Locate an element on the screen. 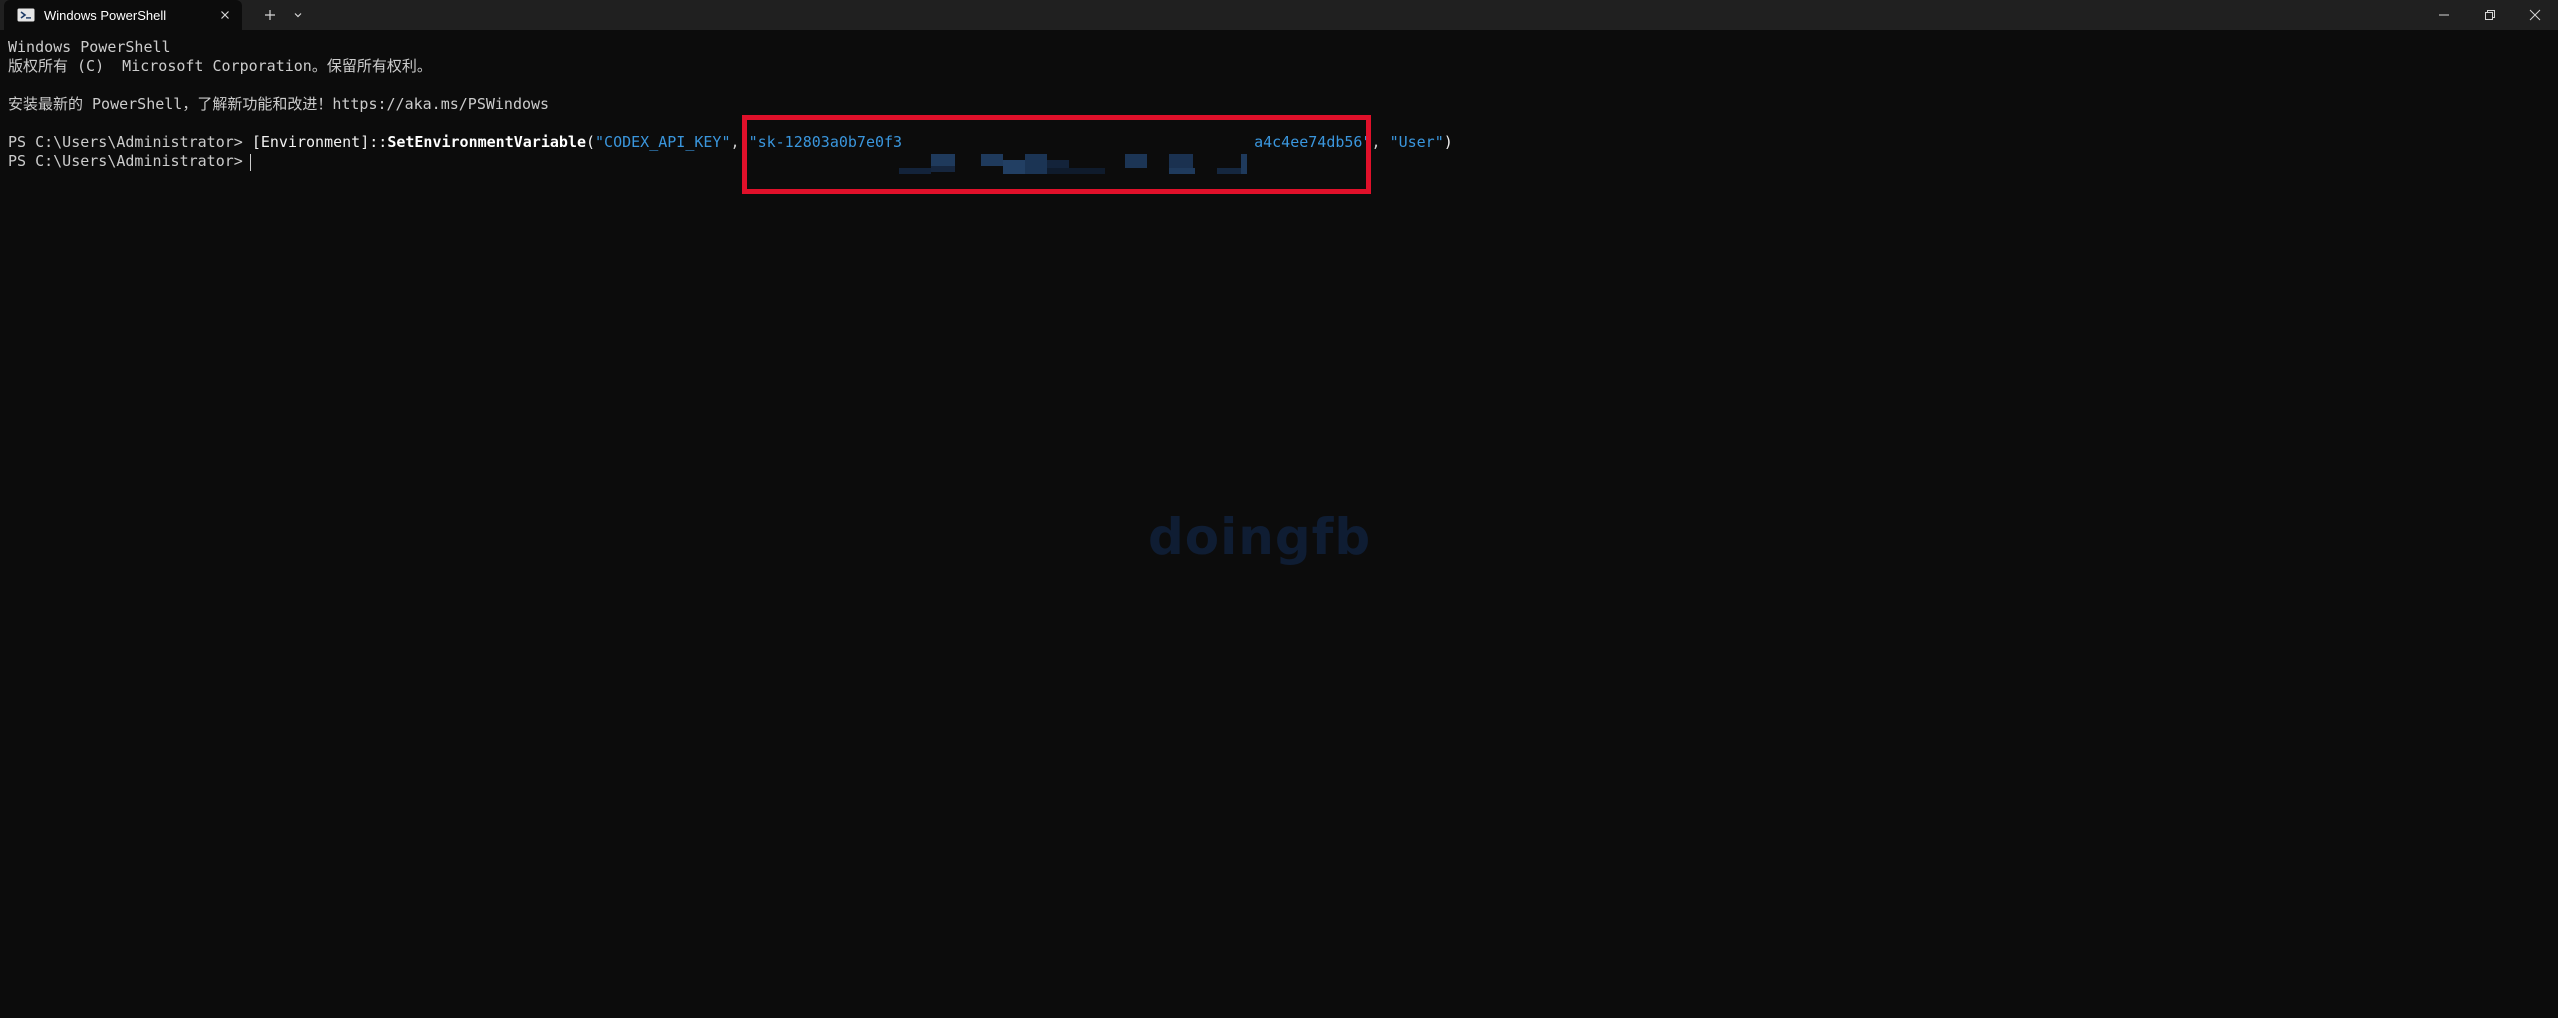  chevron-down-icon is located at coordinates (298, 15).